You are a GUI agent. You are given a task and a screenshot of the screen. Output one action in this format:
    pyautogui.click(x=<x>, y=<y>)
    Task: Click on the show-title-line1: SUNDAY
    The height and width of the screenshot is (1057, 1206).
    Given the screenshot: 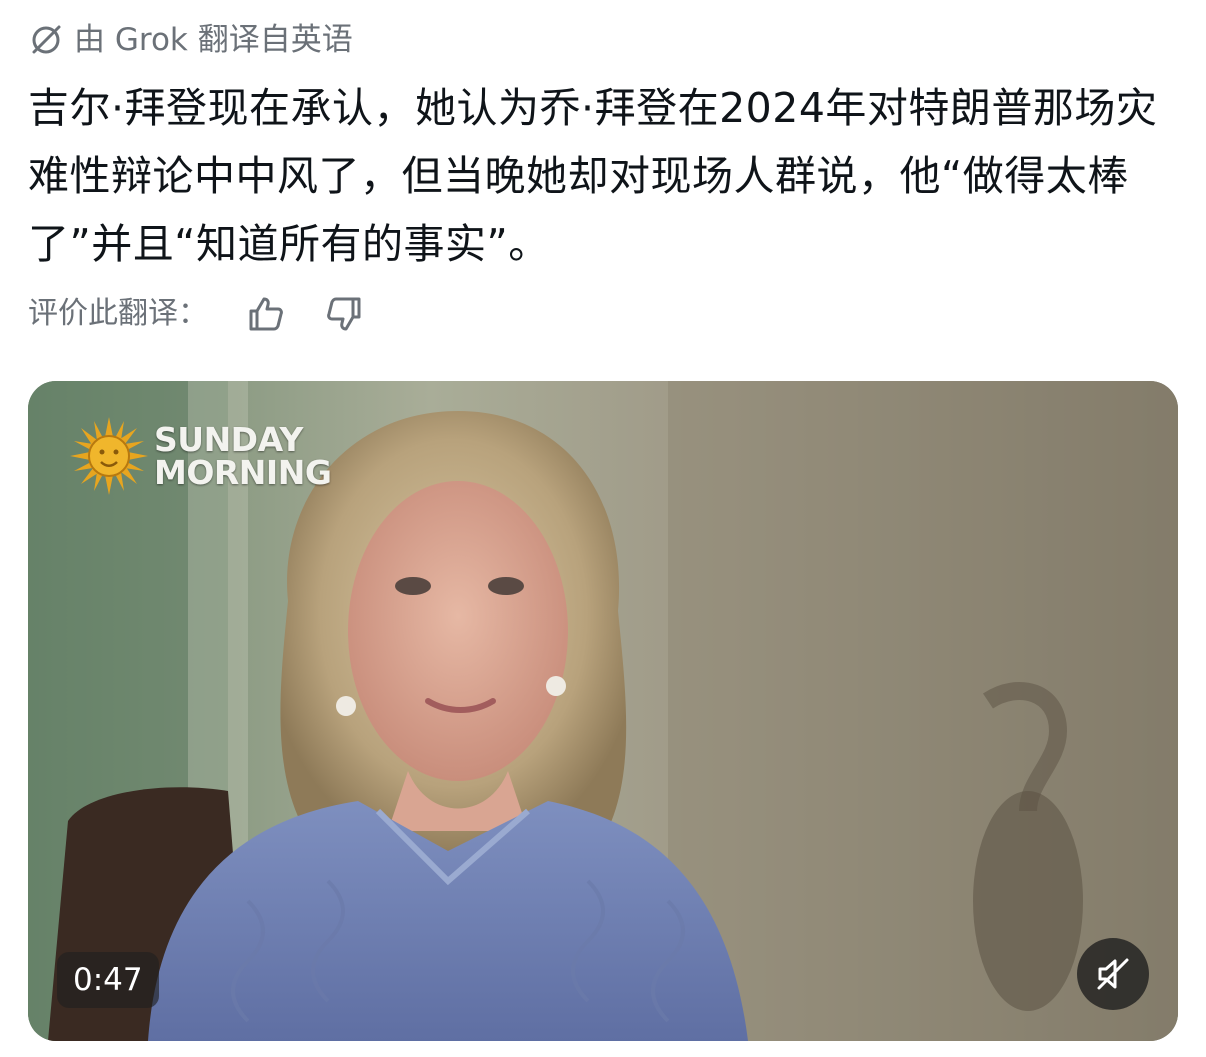 What is the action you would take?
    pyautogui.click(x=228, y=439)
    